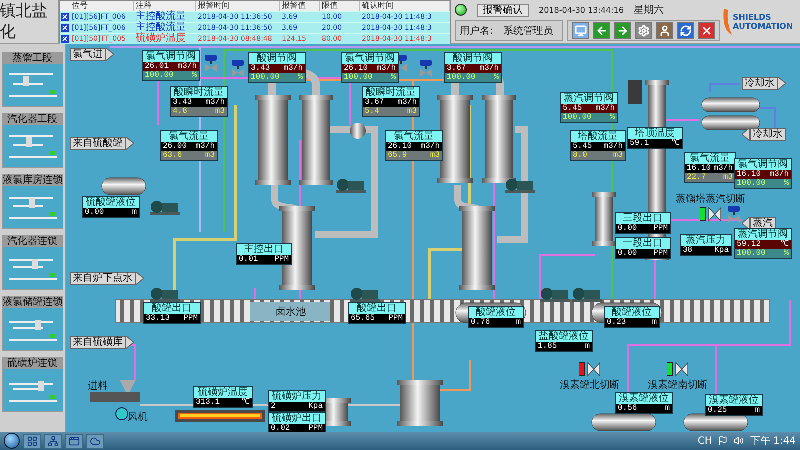 Image resolution: width=800 pixels, height=450 pixels. Describe the element at coordinates (643, 243) in the screenshot. I see `instrument-label: 一段出口` at that location.